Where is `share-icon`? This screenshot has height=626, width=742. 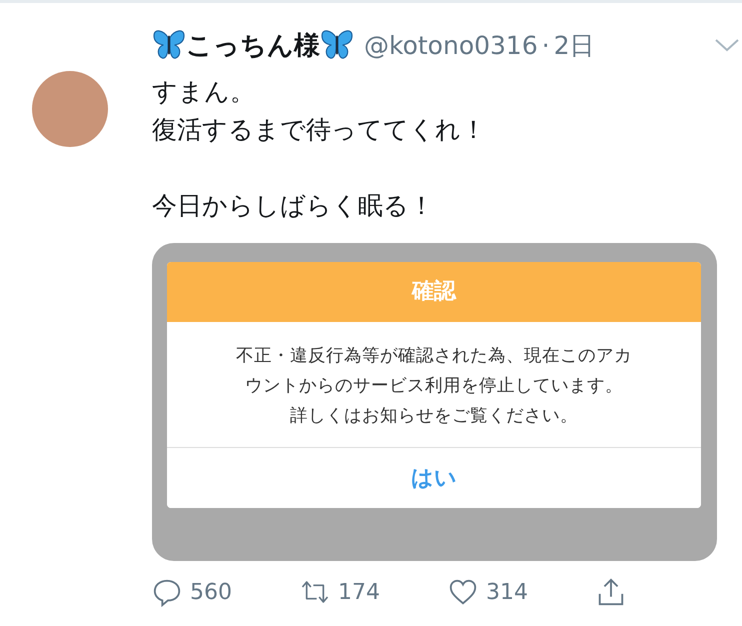
share-icon is located at coordinates (611, 592).